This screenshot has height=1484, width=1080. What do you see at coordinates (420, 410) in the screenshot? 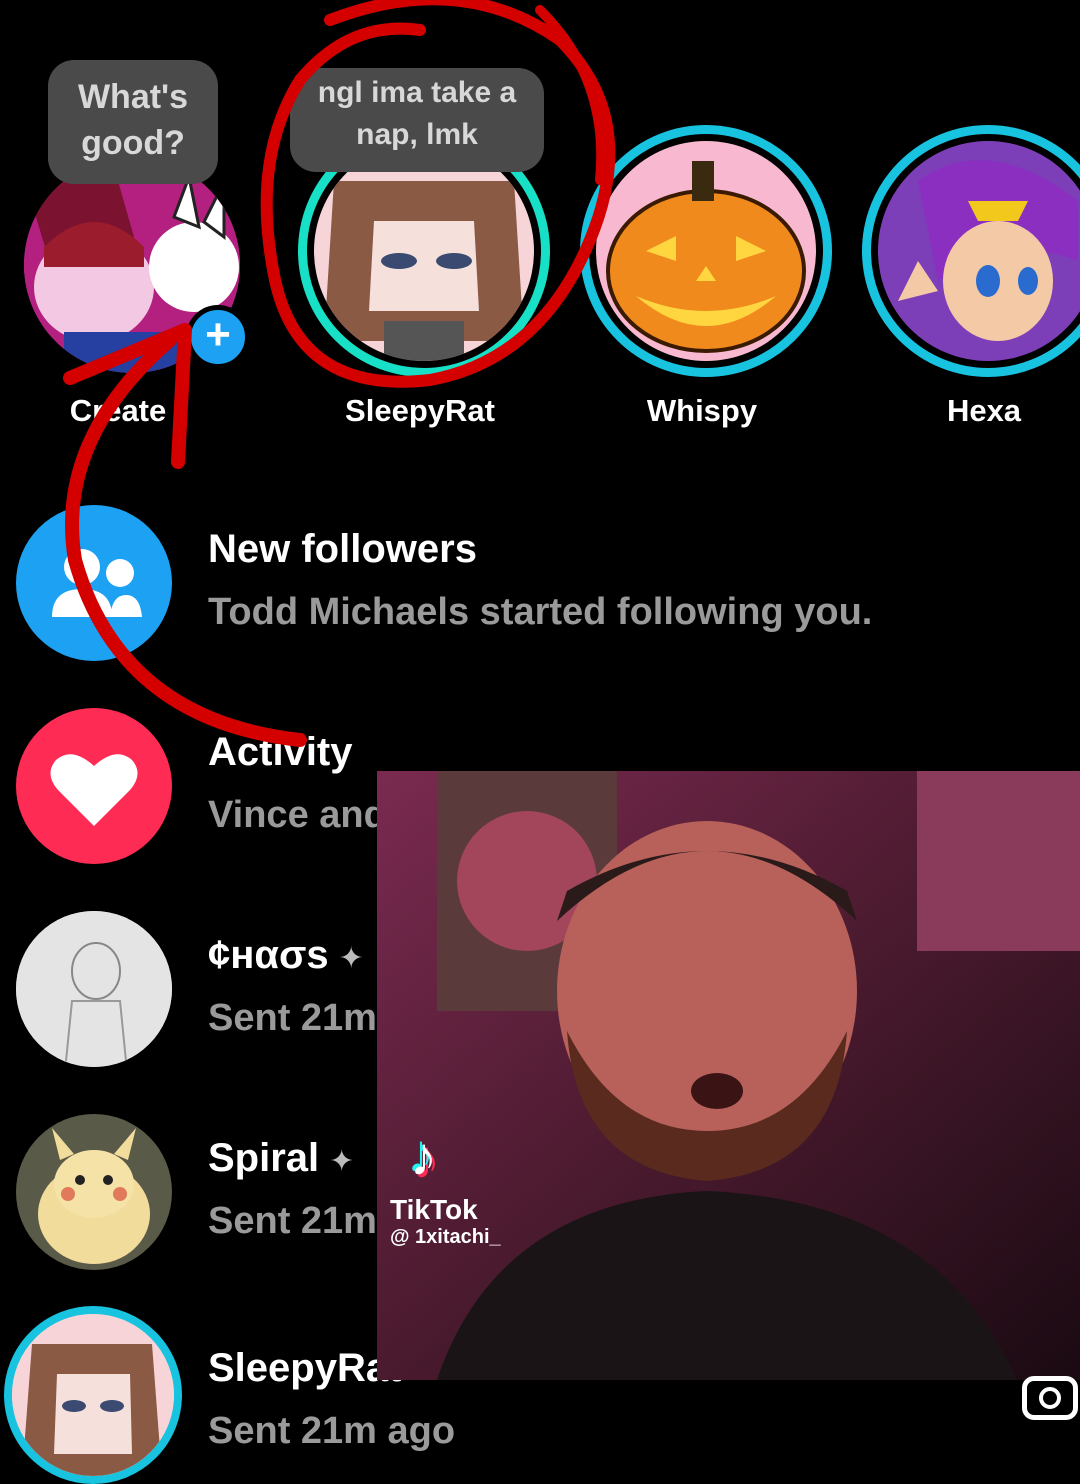
I see `story-name: SleepyRat` at bounding box center [420, 410].